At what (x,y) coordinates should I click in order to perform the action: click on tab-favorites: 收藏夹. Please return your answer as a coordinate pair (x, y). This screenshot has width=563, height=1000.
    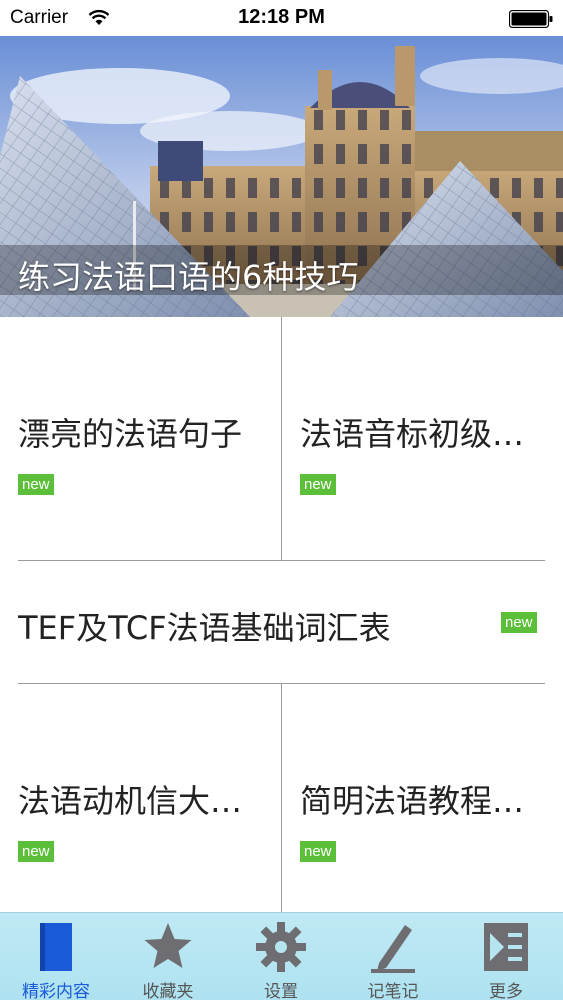
    Looking at the image, I should click on (168, 956).